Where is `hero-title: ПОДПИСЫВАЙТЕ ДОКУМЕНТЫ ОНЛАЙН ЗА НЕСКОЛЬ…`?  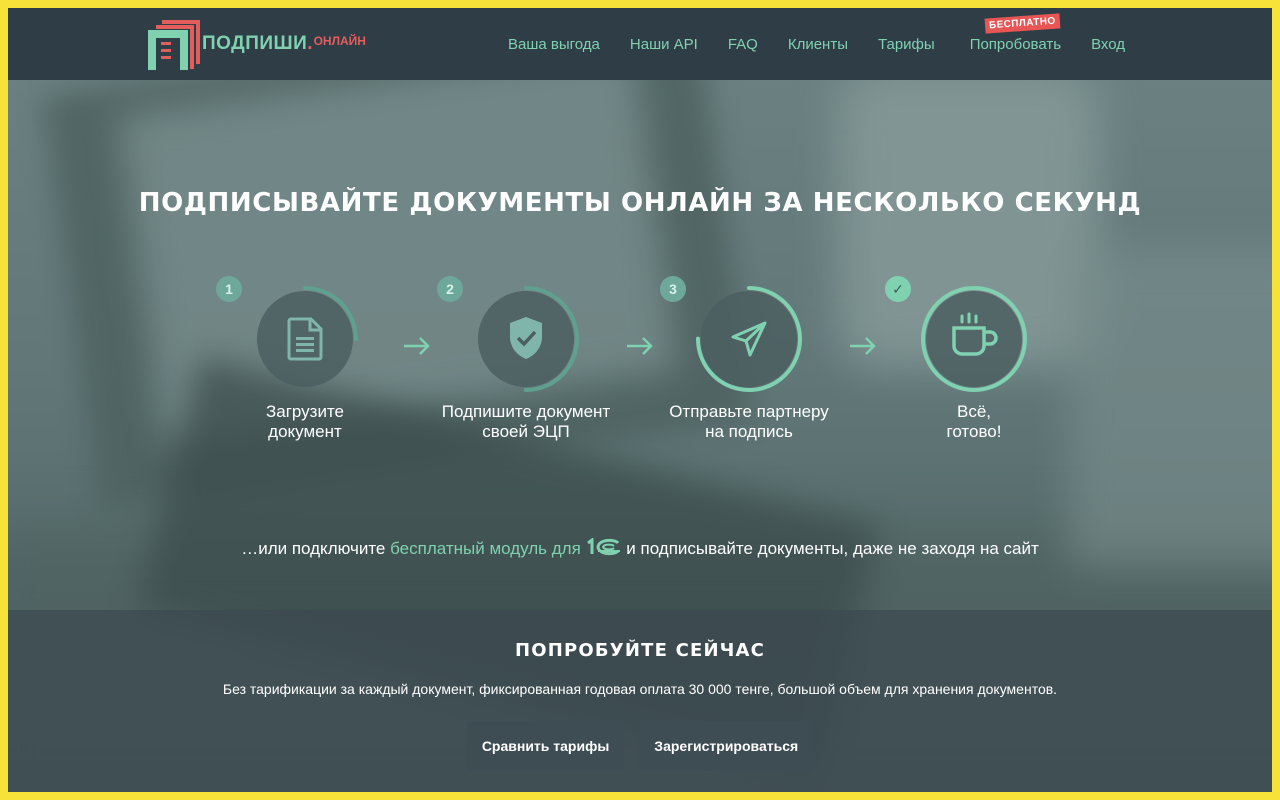 hero-title: ПОДПИСЫВАЙТЕ ДОКУМЕНТЫ ОНЛАЙН ЗА НЕСКОЛЬ… is located at coordinates (640, 203).